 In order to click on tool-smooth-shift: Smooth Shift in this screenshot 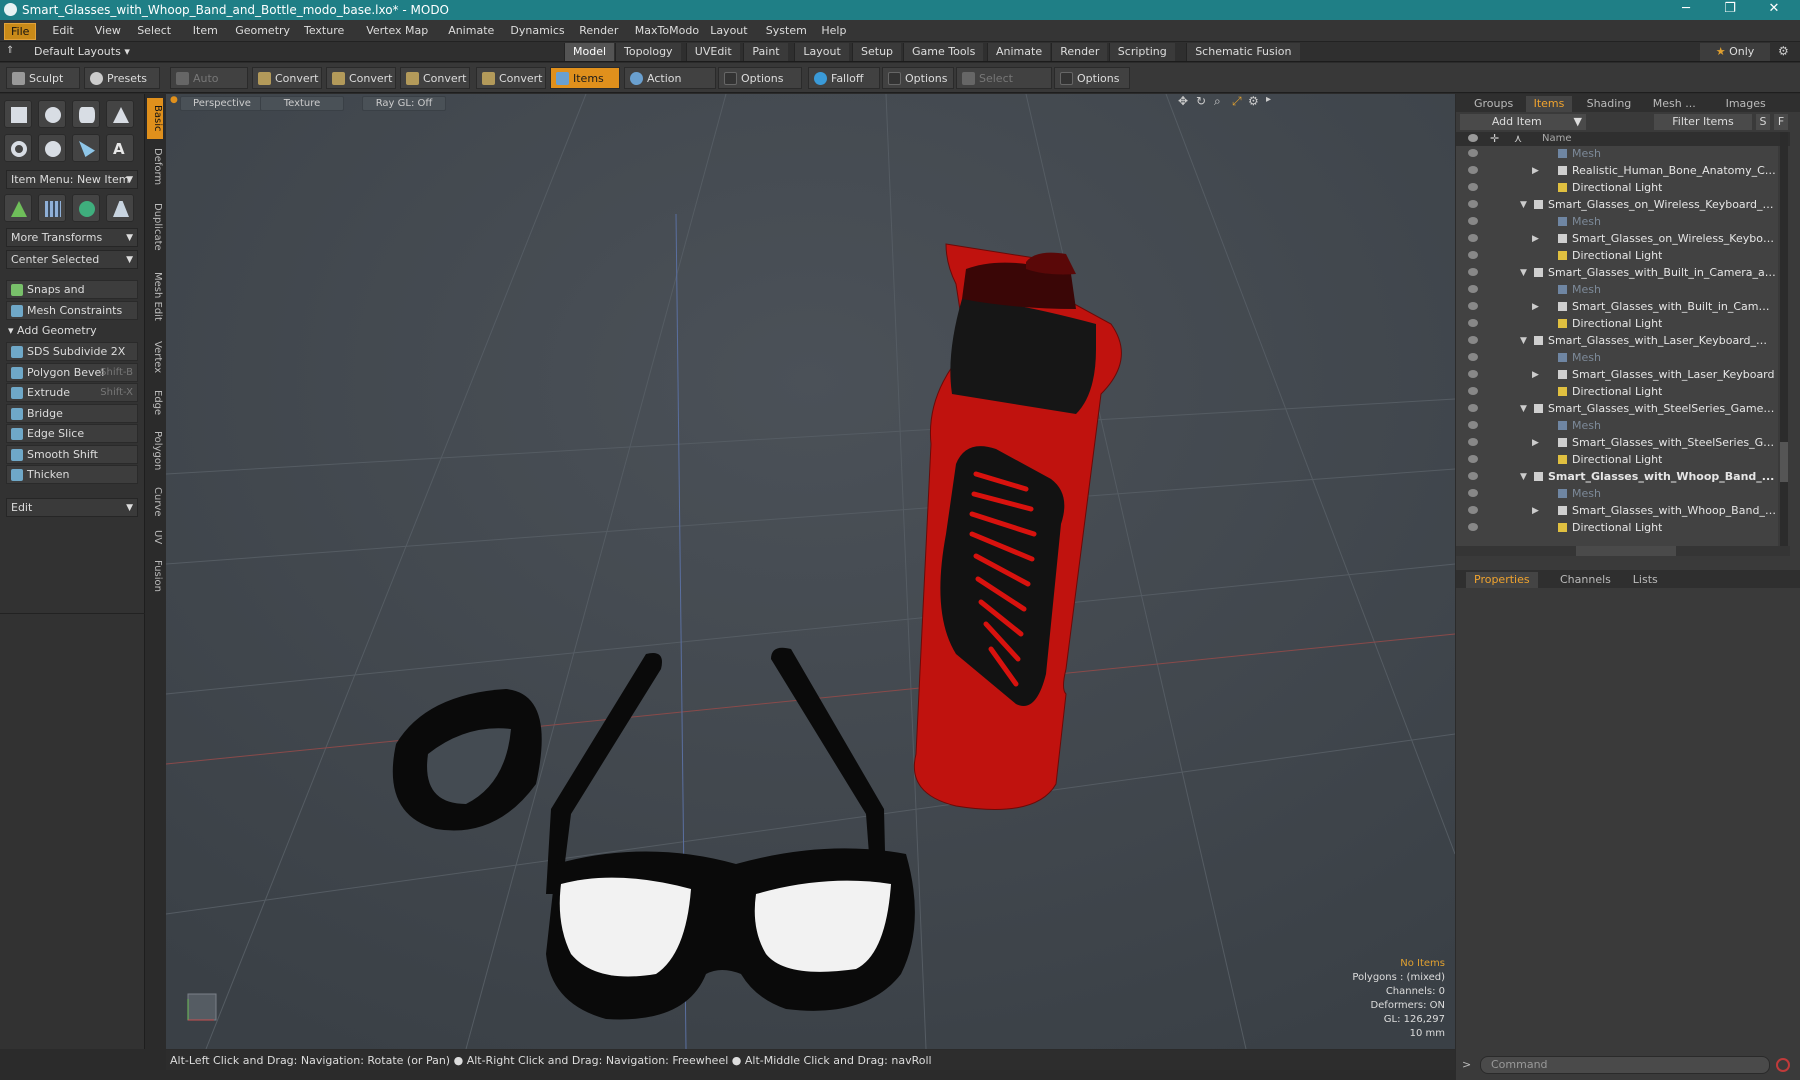, I will do `click(72, 454)`.